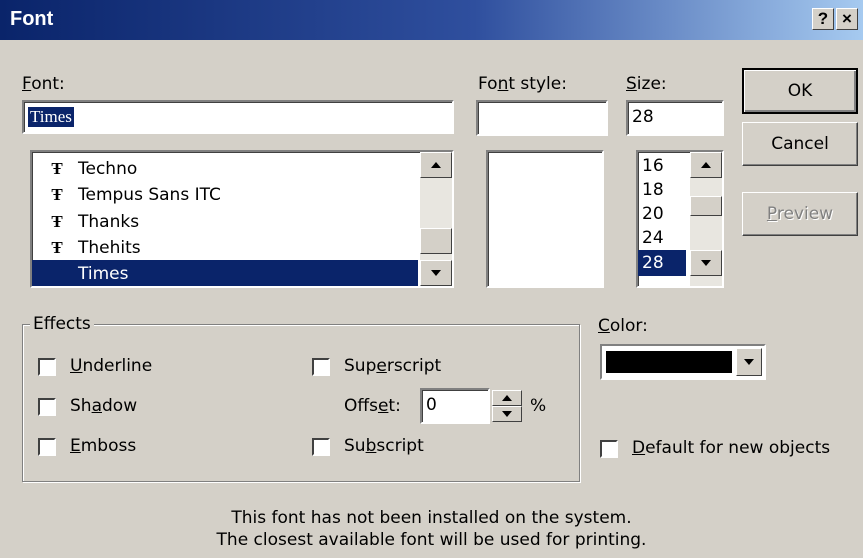  Describe the element at coordinates (800, 214) in the screenshot. I see `preview-button: Preview` at that location.